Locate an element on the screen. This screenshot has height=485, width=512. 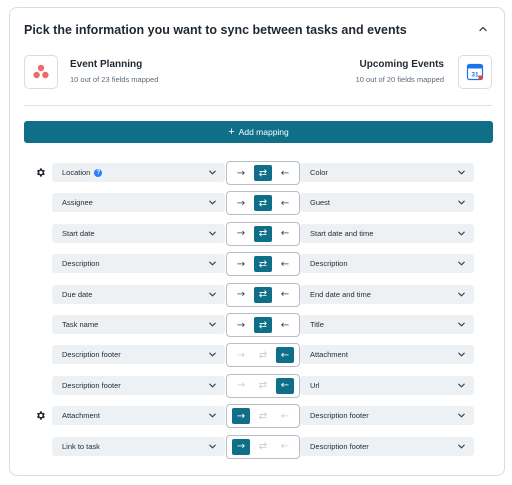
add-mapping-button: + Add mapping is located at coordinates (258, 132).